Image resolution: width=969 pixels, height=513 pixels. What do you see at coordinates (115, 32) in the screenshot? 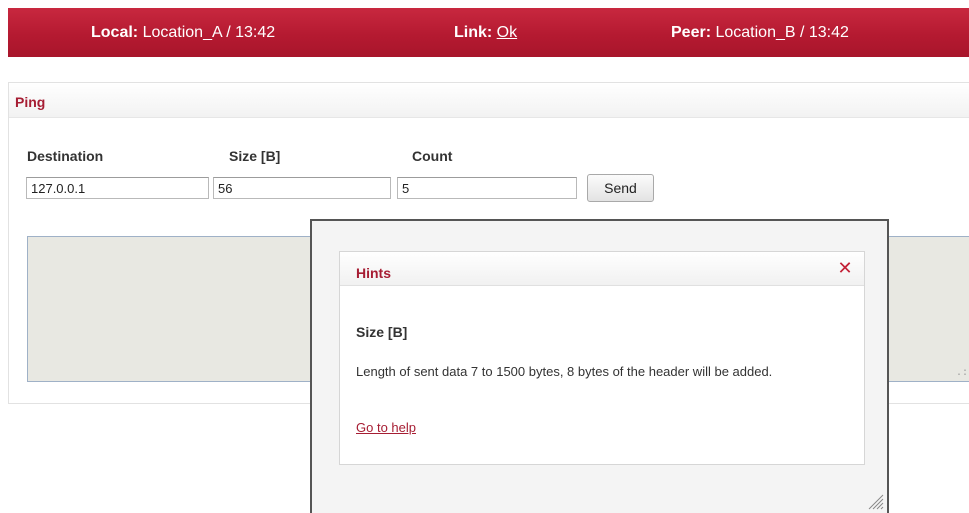
I see `local-label: Local:` at bounding box center [115, 32].